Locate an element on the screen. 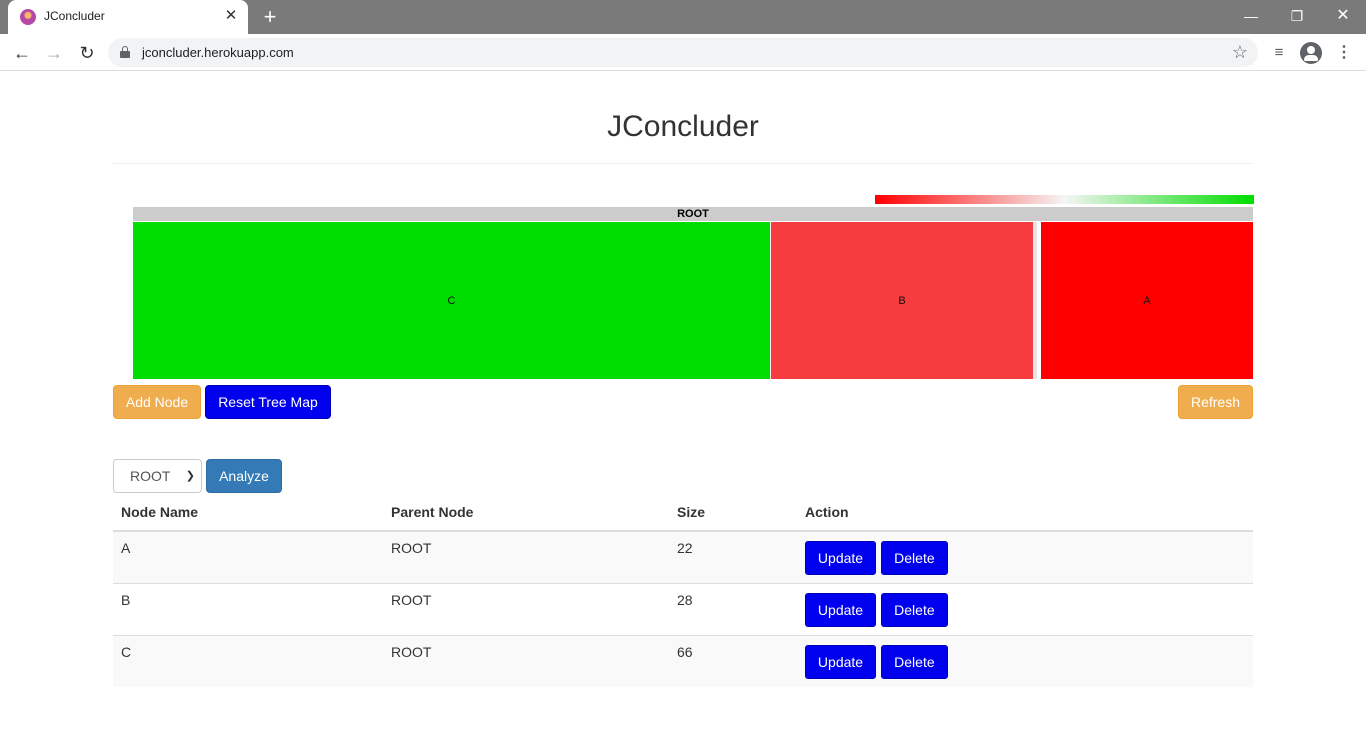  reload-icon: ↻ is located at coordinates (87, 53).